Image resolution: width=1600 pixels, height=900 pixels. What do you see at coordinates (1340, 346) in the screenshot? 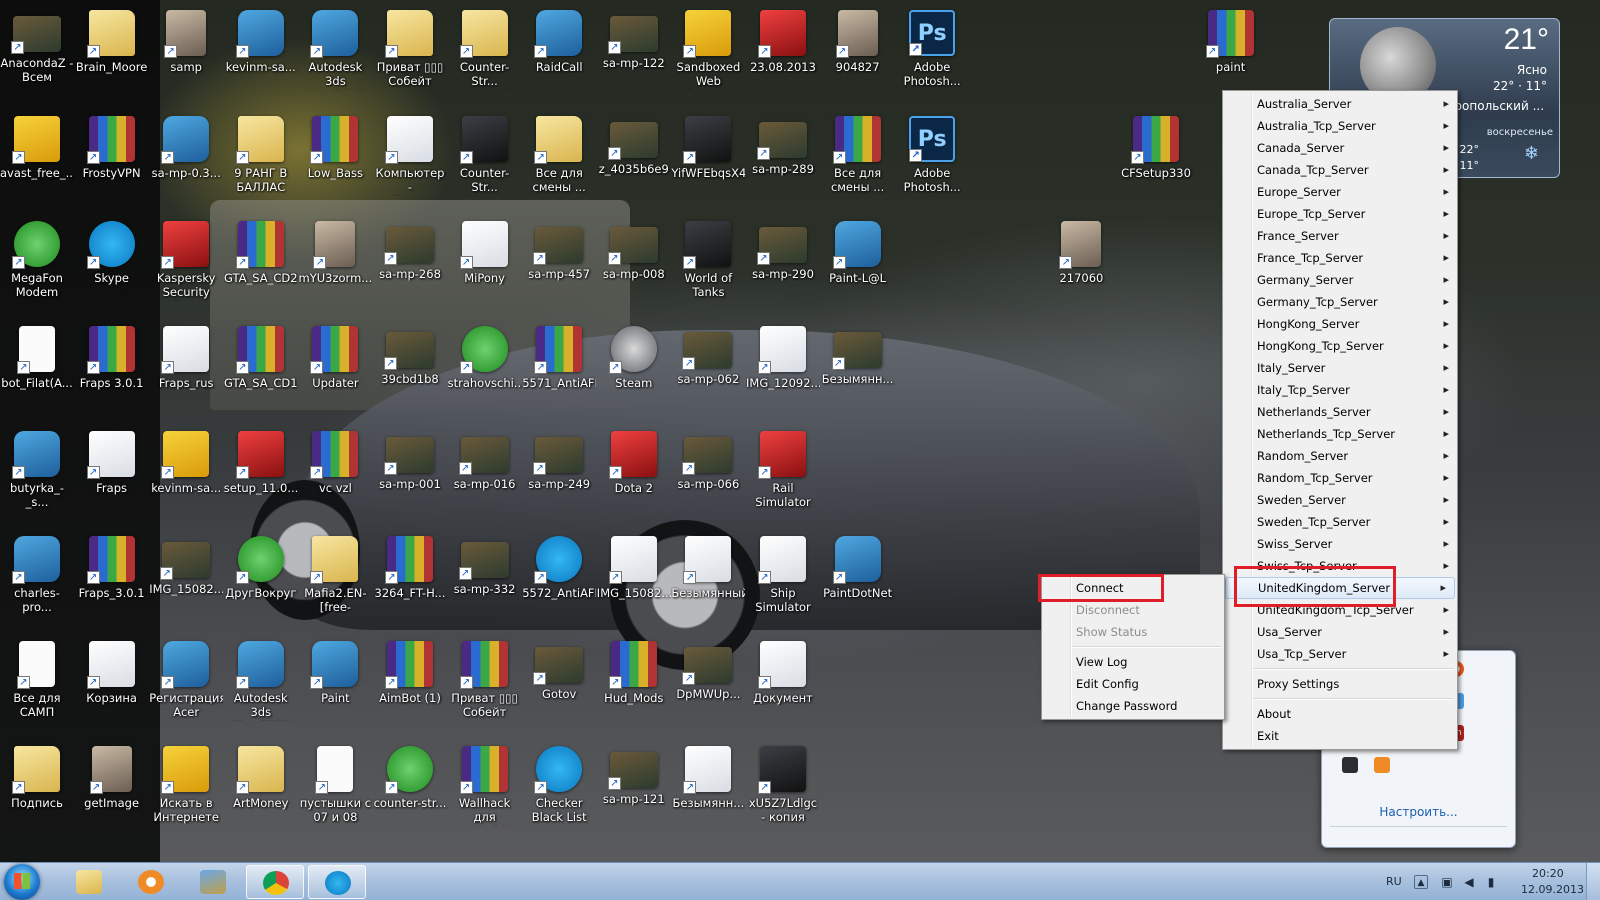
I see `menu-item-server: HongKong_Tcp_Server` at bounding box center [1340, 346].